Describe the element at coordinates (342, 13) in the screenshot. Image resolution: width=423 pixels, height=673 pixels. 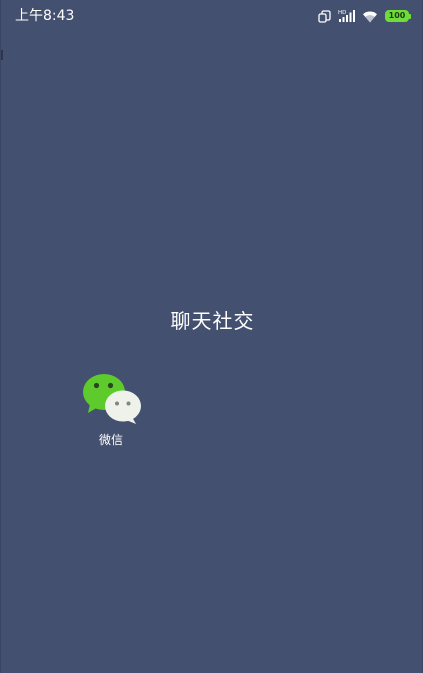
I see `network-label: HD` at that location.